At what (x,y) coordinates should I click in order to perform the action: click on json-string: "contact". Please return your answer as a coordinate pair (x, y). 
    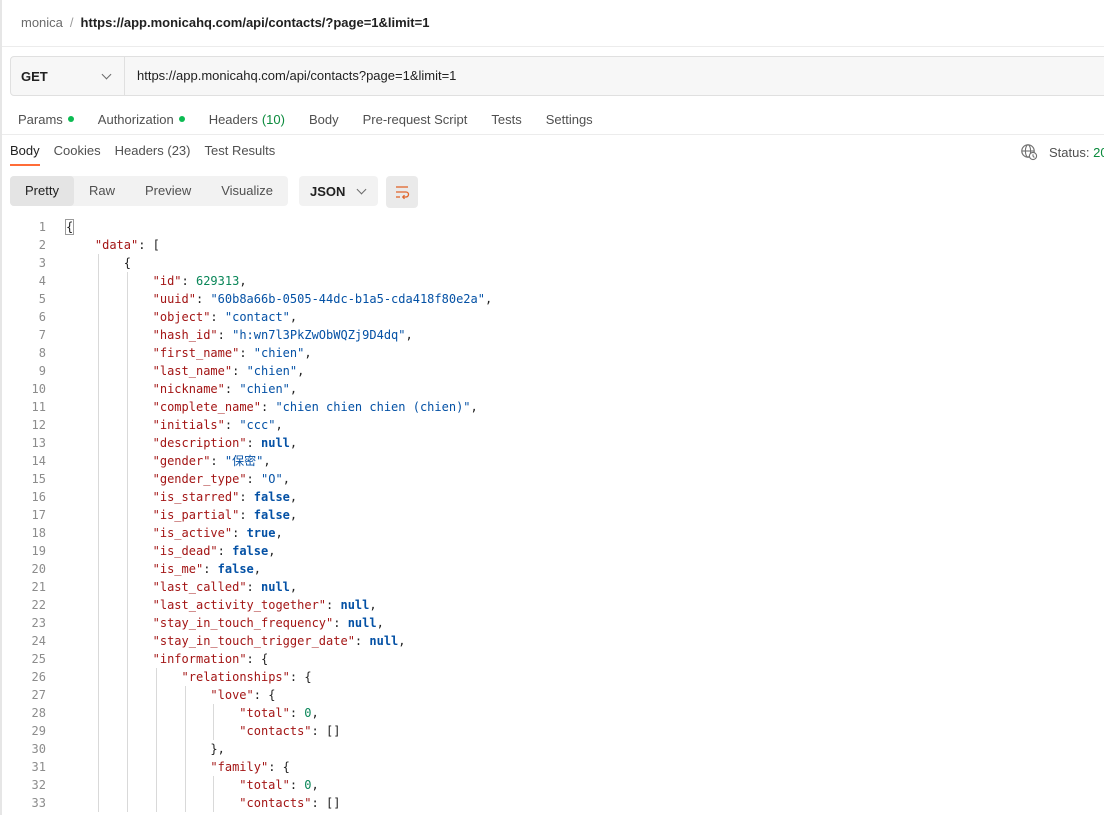
    Looking at the image, I should click on (257, 317).